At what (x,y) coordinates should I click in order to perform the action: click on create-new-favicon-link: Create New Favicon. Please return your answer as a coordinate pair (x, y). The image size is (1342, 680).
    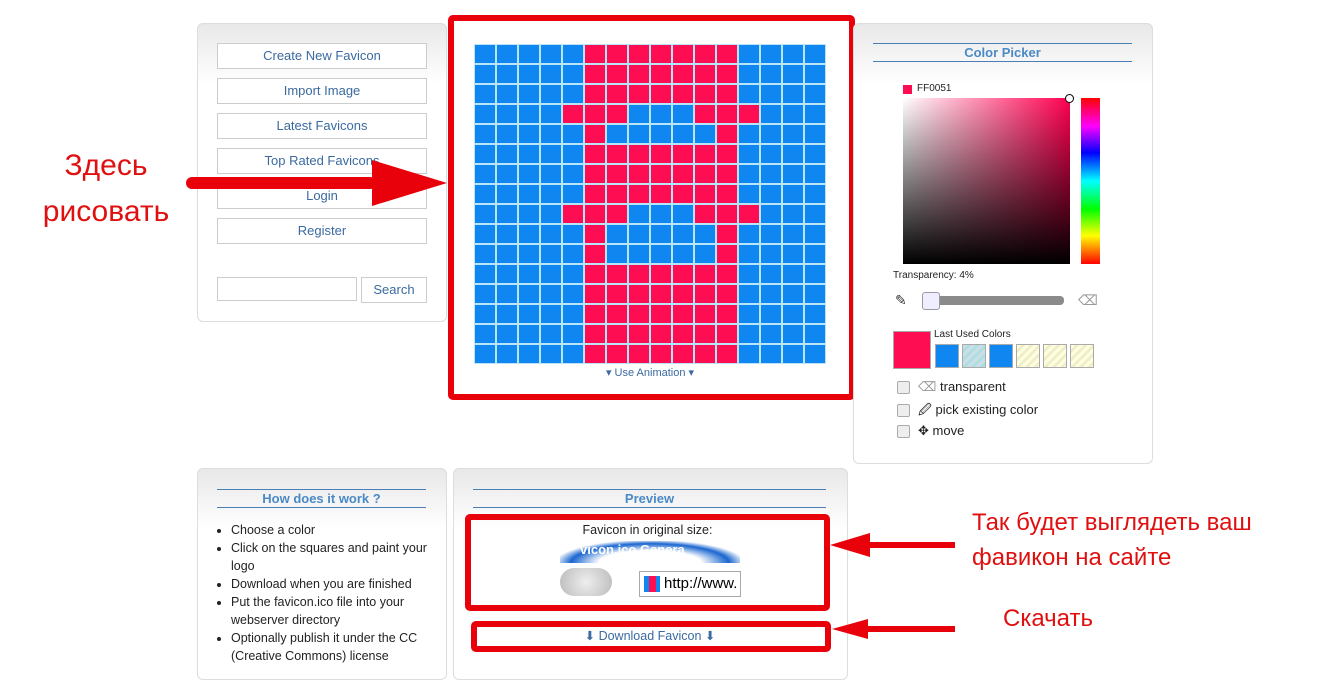
    Looking at the image, I should click on (322, 56).